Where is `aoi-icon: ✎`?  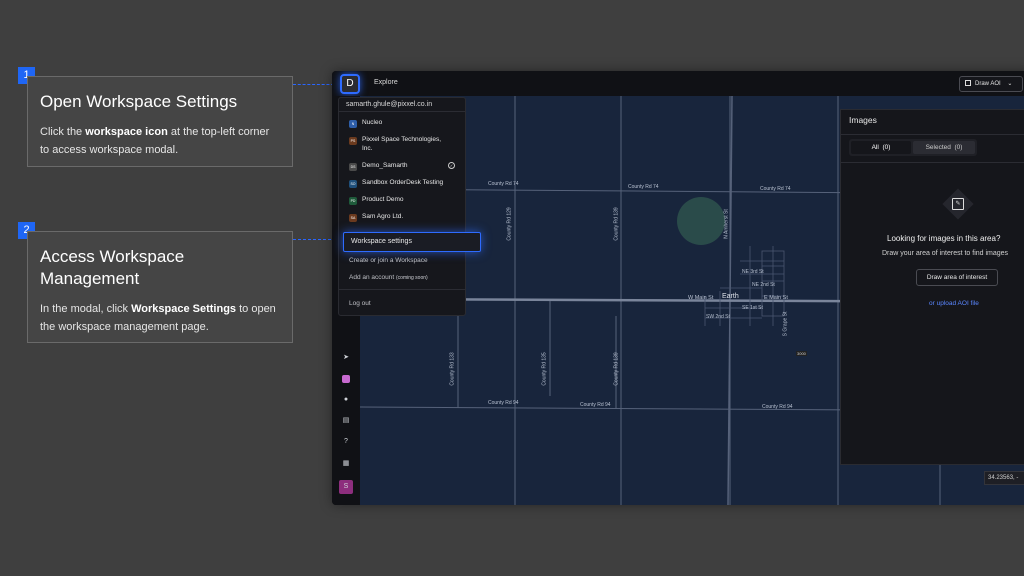
aoi-icon: ✎ is located at coordinates (958, 204).